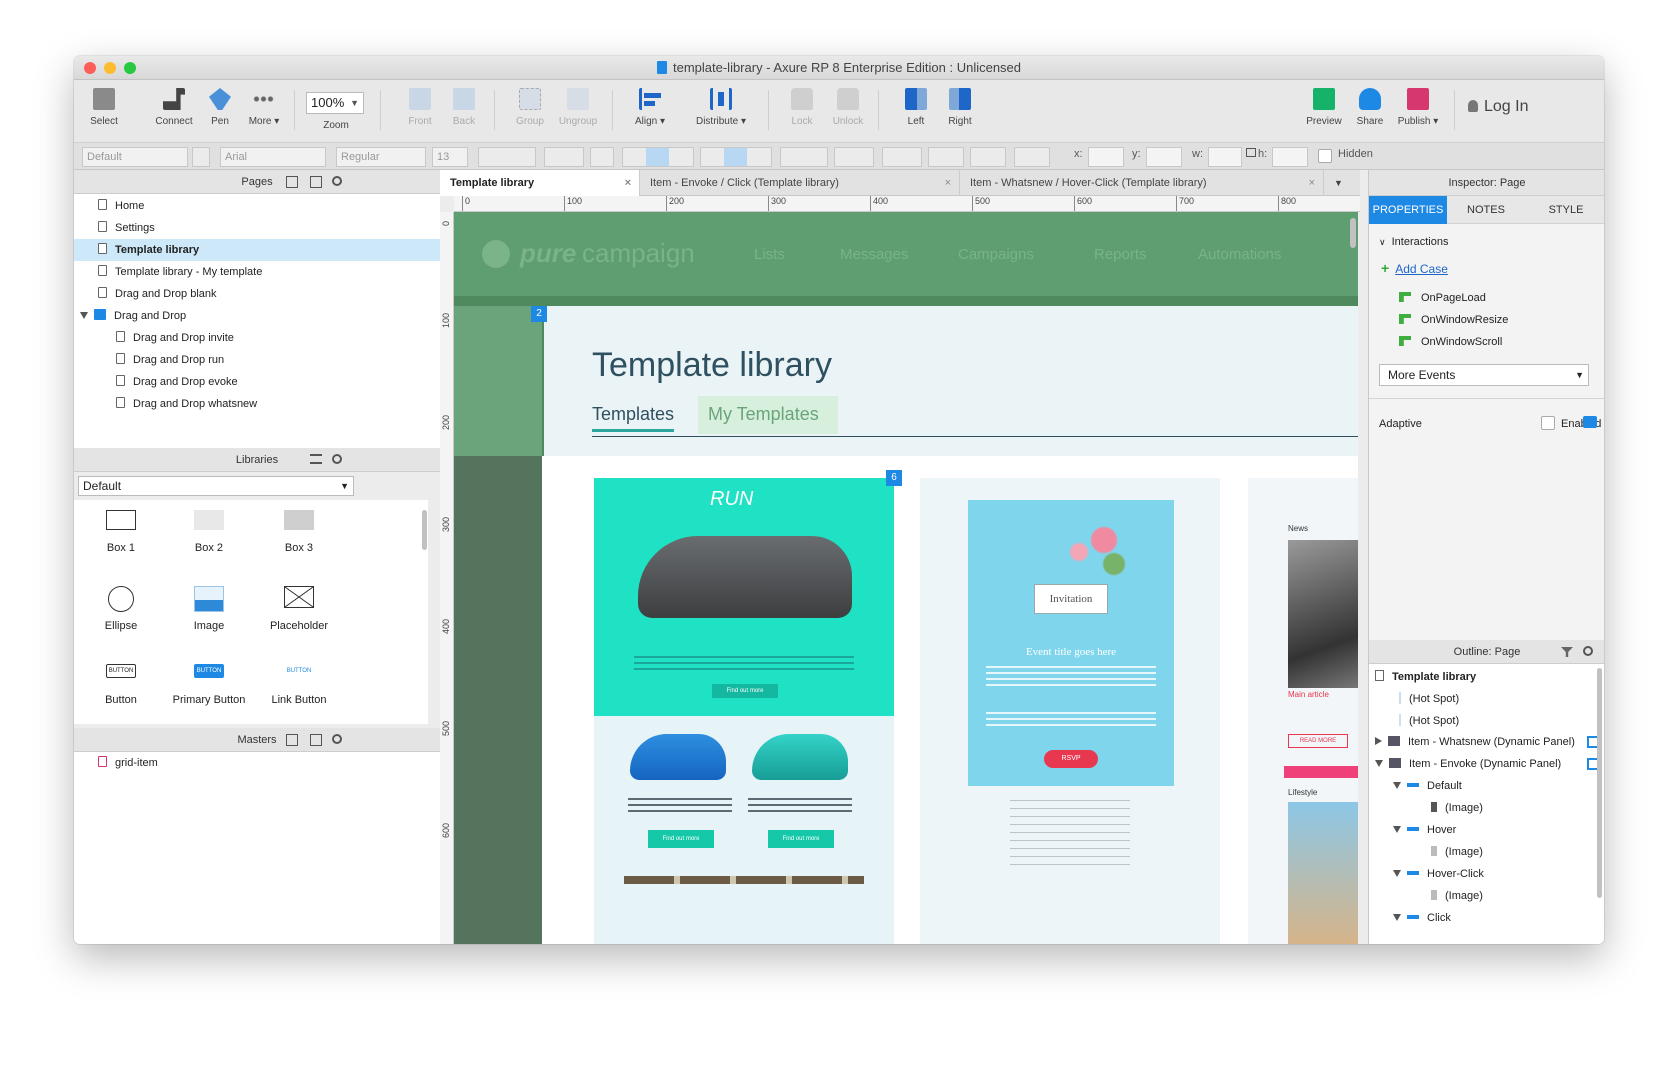 The image size is (1678, 1082). I want to click on widget-button: BUTTON Button, so click(121, 685).